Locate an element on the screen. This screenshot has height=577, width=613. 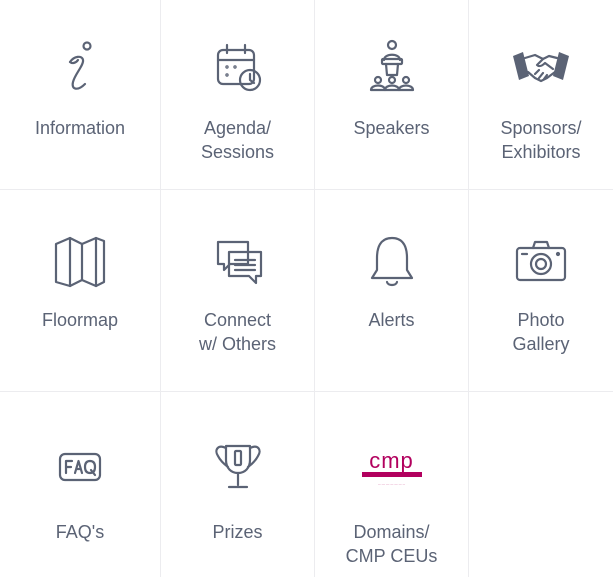
tile-floormap: Floormap is located at coordinates (80, 291).